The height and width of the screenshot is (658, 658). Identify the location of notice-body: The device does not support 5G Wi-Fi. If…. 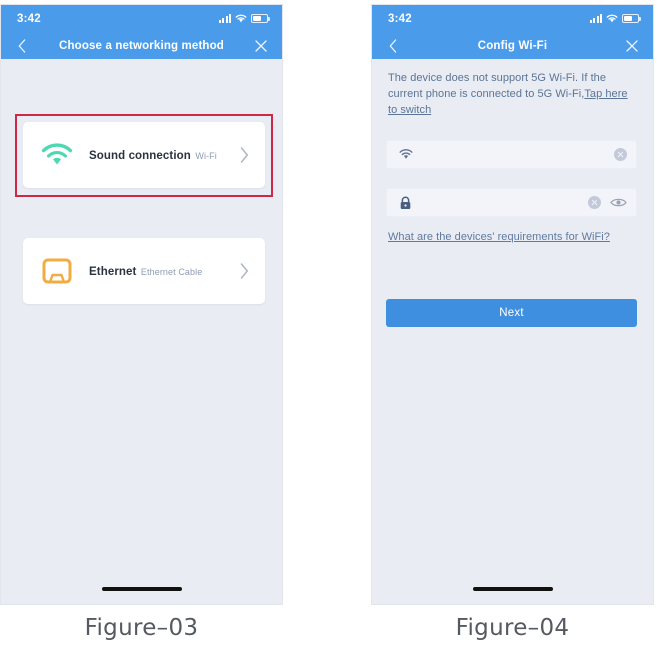
(497, 86).